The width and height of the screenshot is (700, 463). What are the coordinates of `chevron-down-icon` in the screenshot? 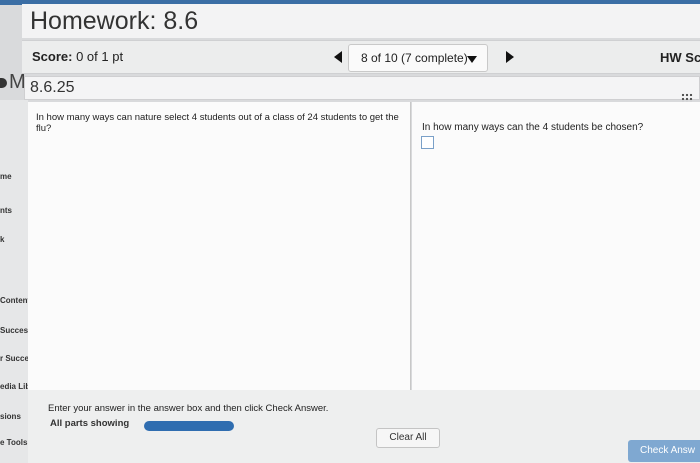 It's located at (472, 59).